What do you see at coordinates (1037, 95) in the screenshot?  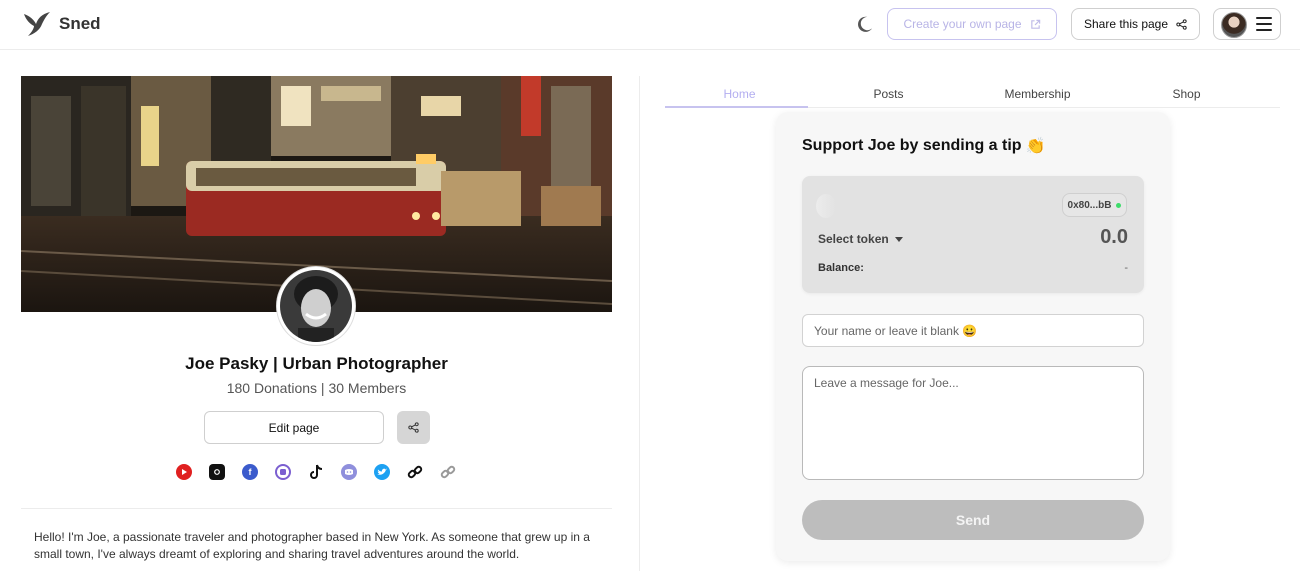 I see `tab-membership: Membership` at bounding box center [1037, 95].